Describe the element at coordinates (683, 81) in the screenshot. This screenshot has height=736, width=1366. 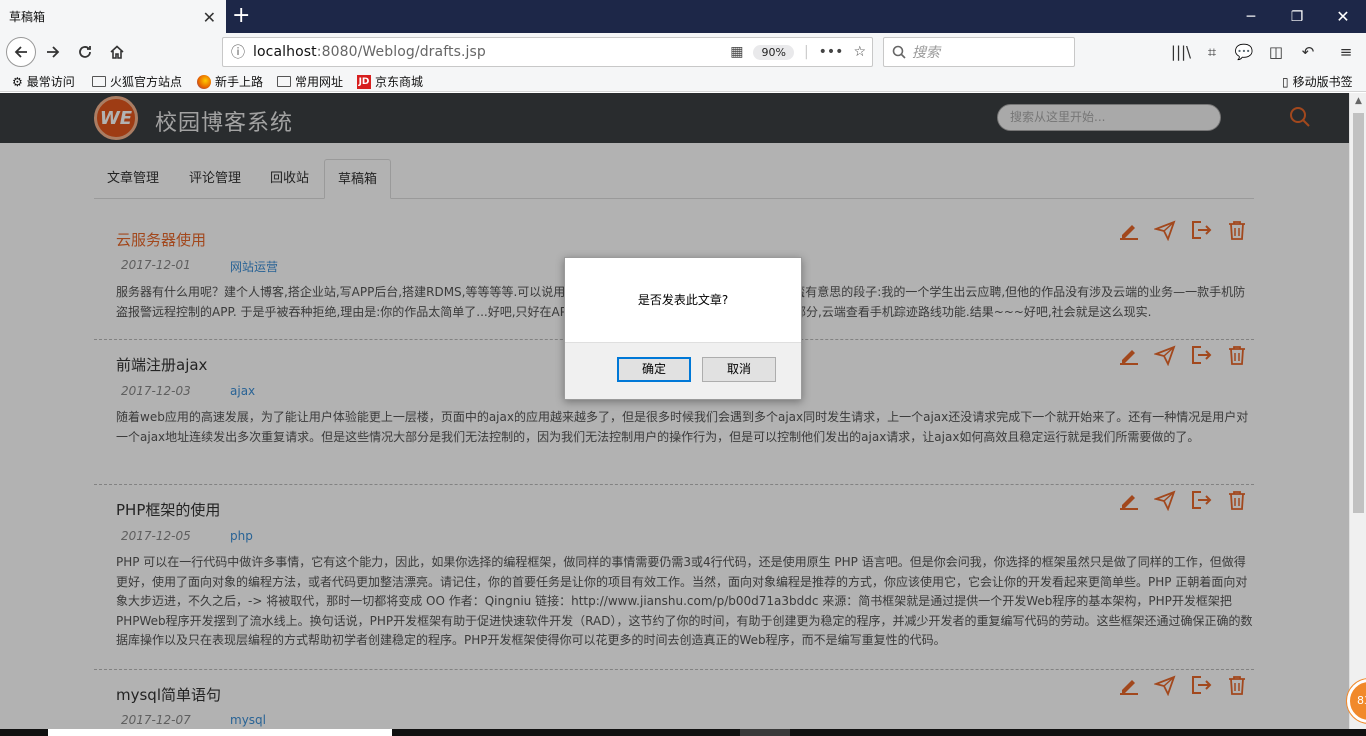
I see `bookmarks-toolbar: ⚙ 最常访问 火狐官方站点 新手上路 常用网址 JD 京东商城 ▯ 移动版书签` at that location.